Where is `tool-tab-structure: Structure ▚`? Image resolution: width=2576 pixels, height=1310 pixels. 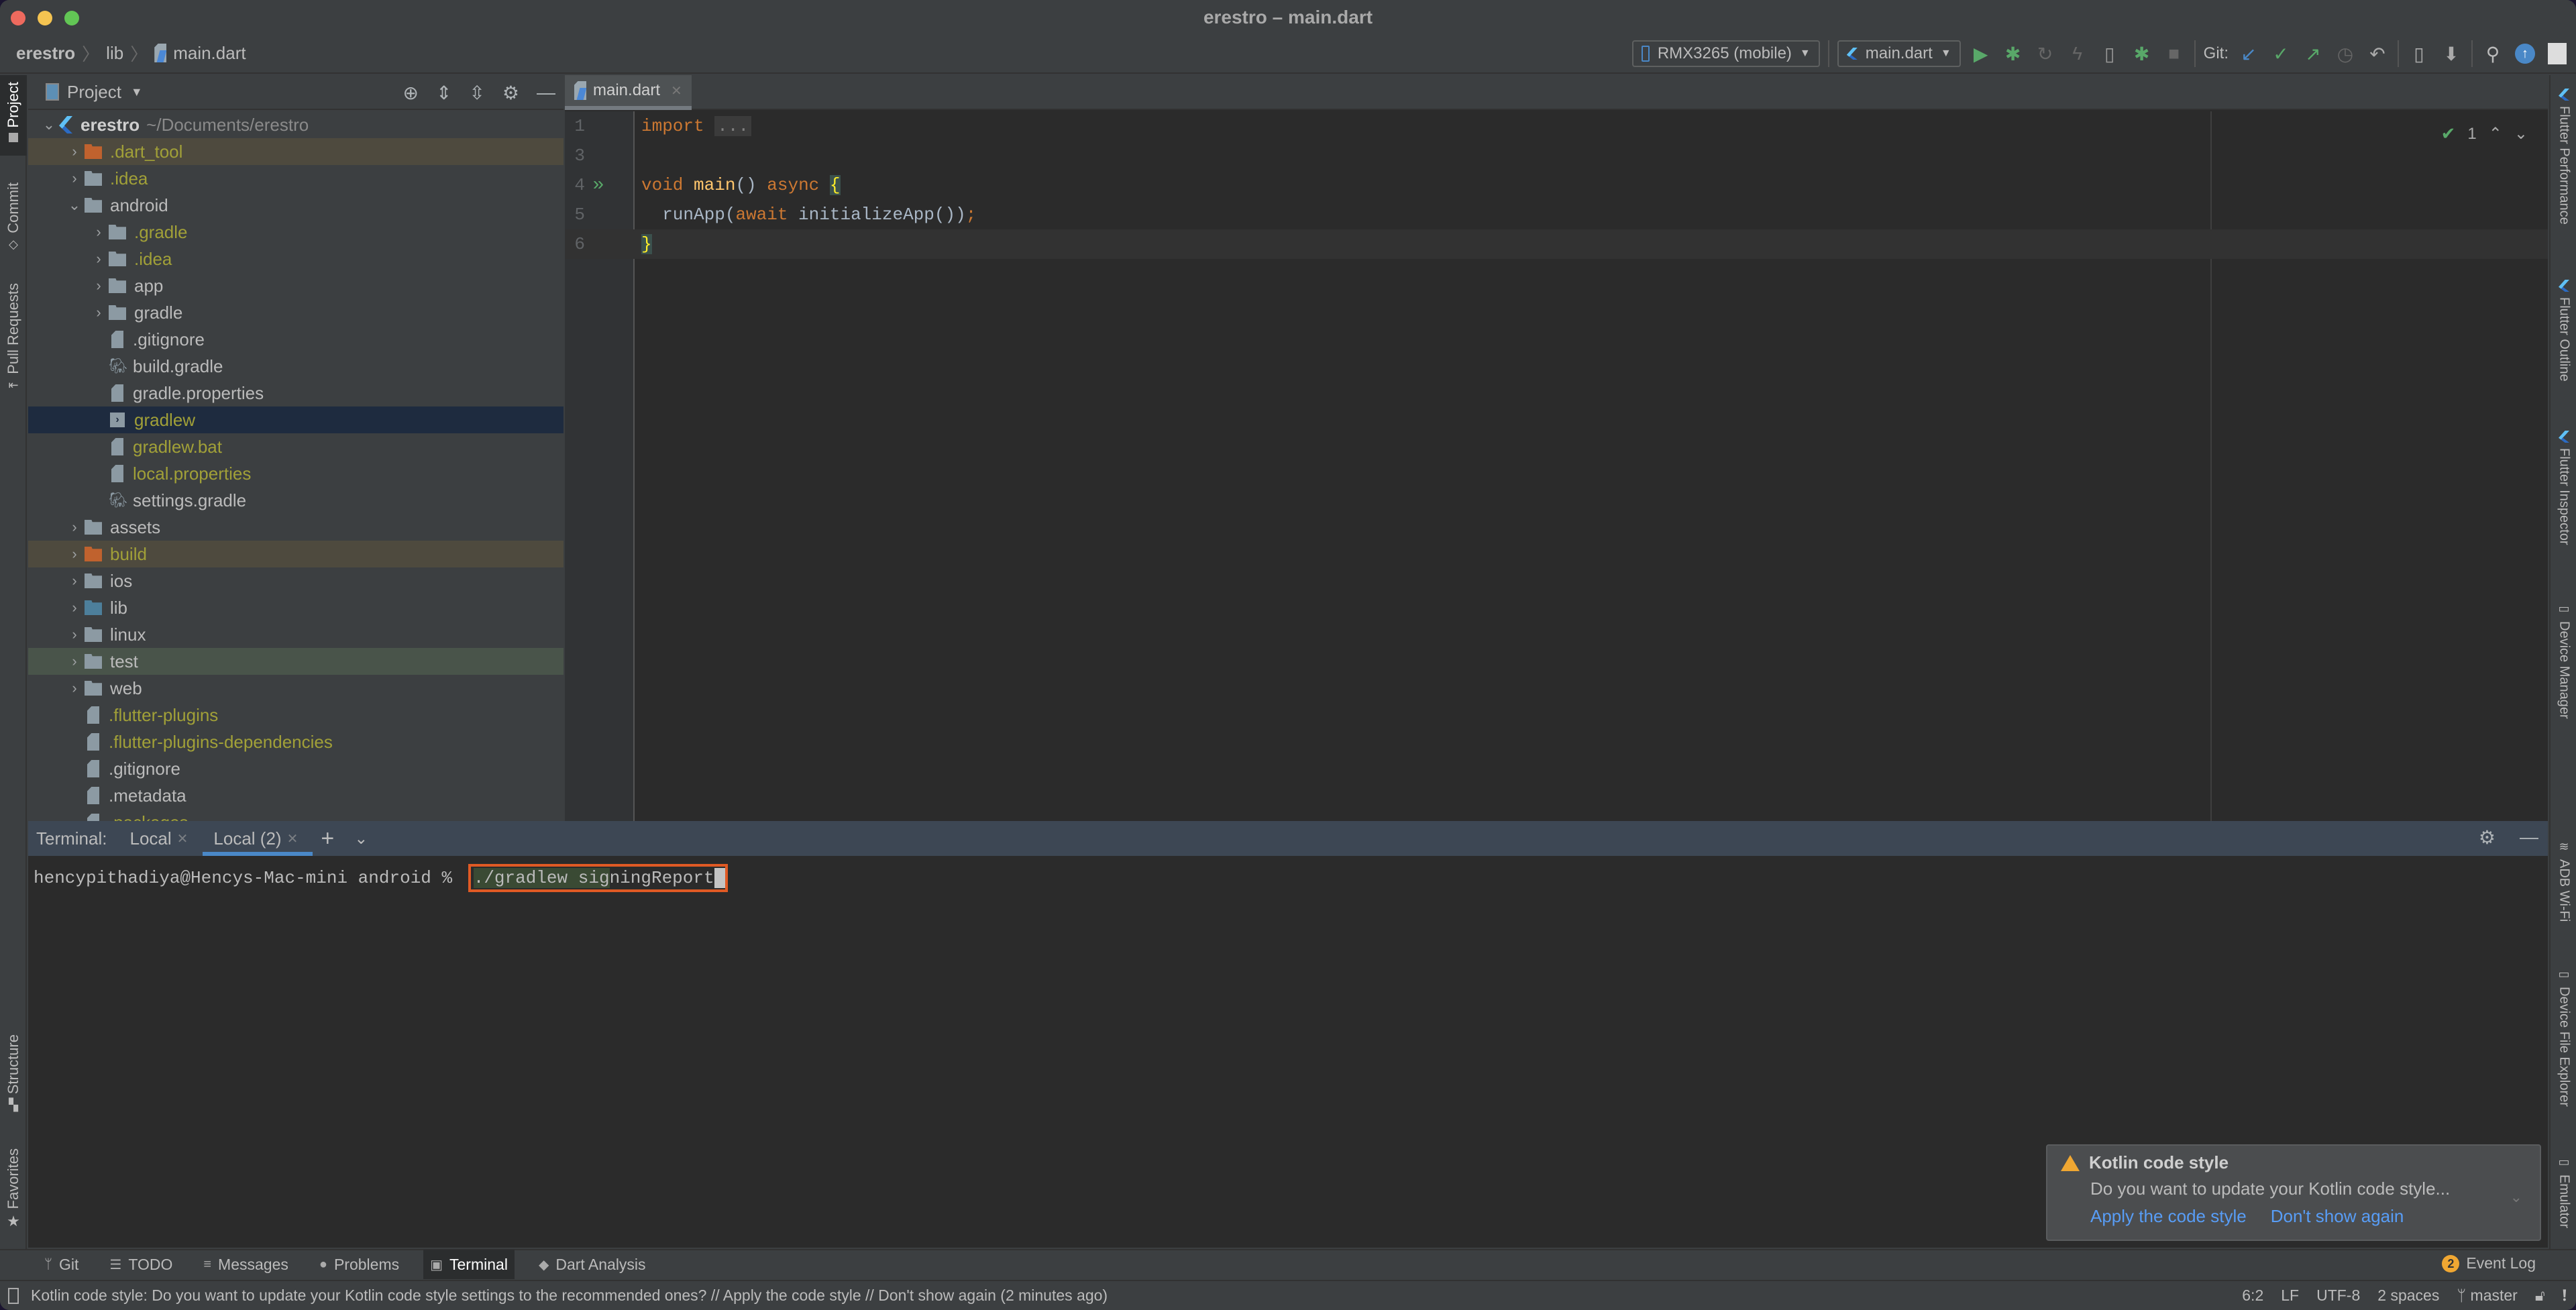 tool-tab-structure: Structure ▚ is located at coordinates (13, 1081).